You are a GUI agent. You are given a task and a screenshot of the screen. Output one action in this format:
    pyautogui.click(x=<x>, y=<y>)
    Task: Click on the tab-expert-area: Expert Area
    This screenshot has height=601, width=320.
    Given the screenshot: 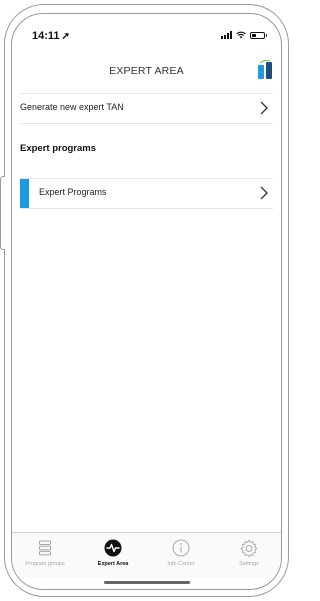 What is the action you would take?
    pyautogui.click(x=113, y=553)
    